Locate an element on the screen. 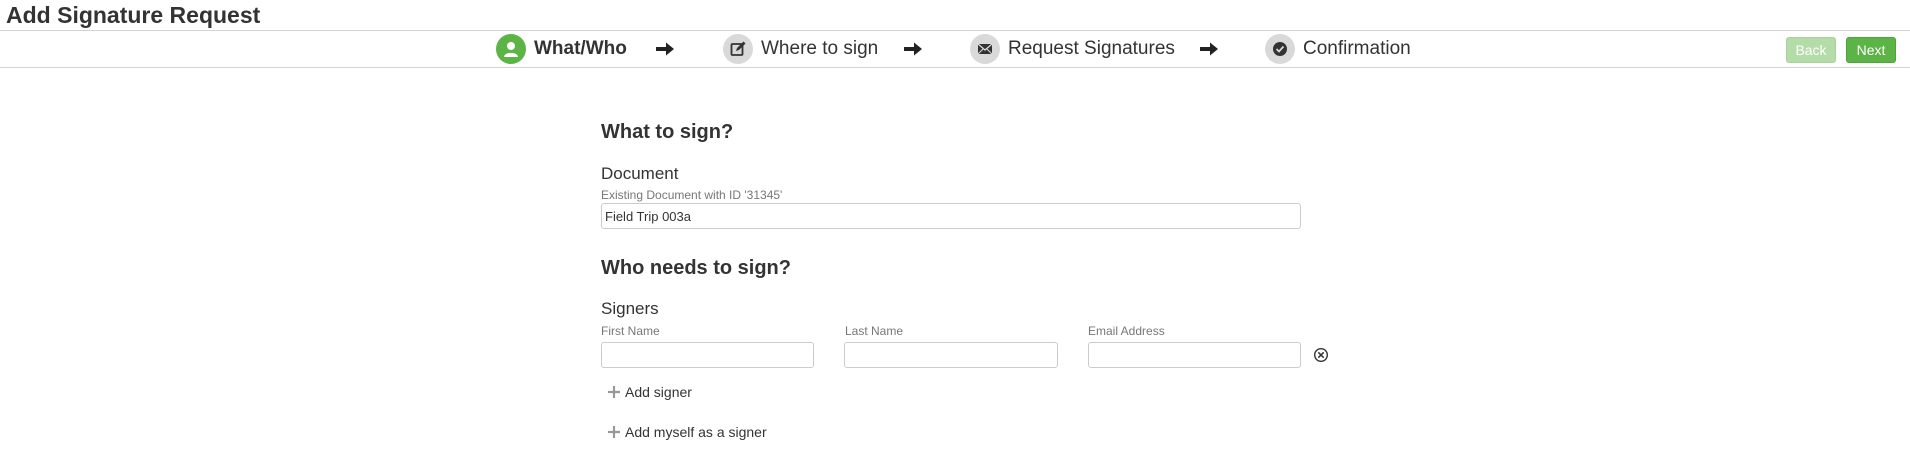 Image resolution: width=1910 pixels, height=468 pixels. person-icon is located at coordinates (511, 49).